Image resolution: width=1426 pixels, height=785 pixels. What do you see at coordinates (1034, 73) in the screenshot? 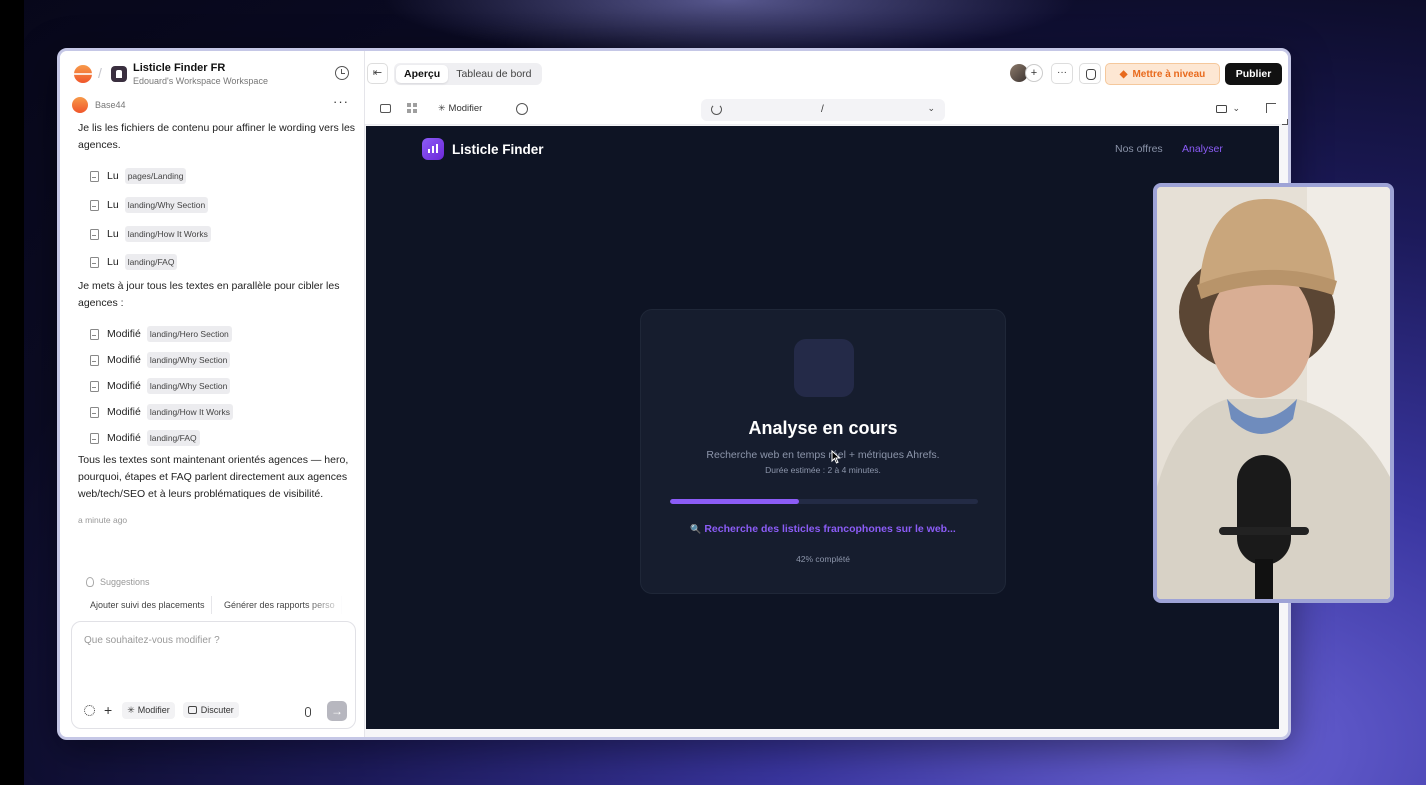
I see `invite-button: +` at bounding box center [1034, 73].